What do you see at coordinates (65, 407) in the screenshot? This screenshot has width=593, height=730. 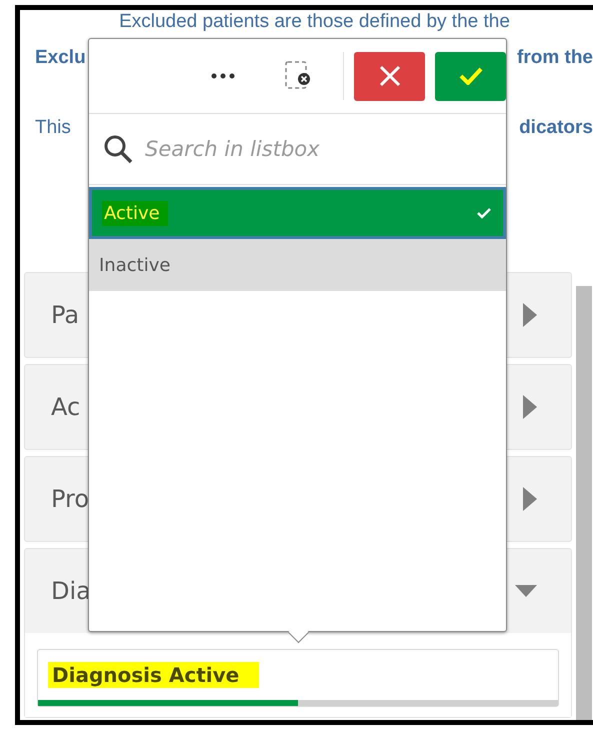 I see `section-title: Ac` at bounding box center [65, 407].